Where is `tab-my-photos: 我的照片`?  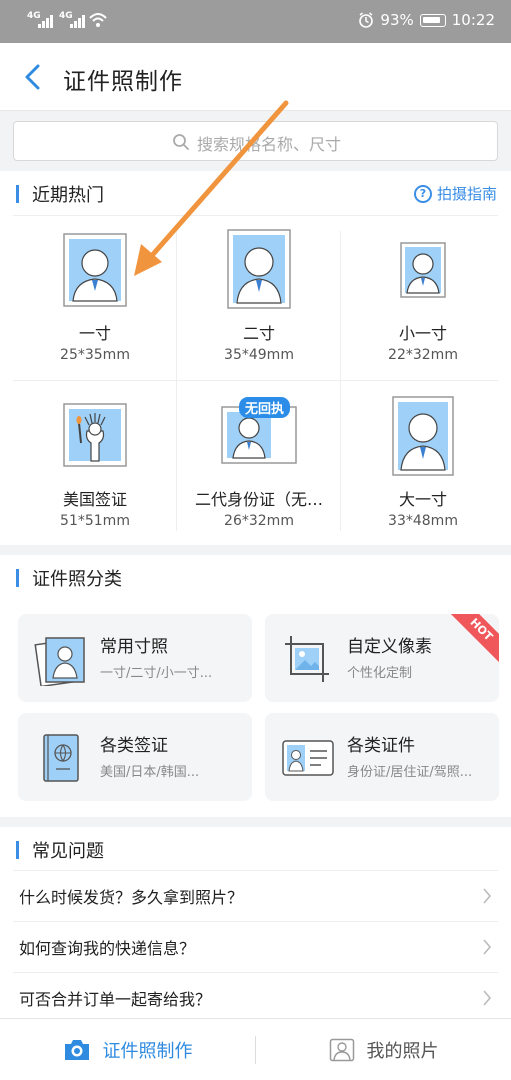
tab-my-photos: 我的照片 is located at coordinates (383, 1049).